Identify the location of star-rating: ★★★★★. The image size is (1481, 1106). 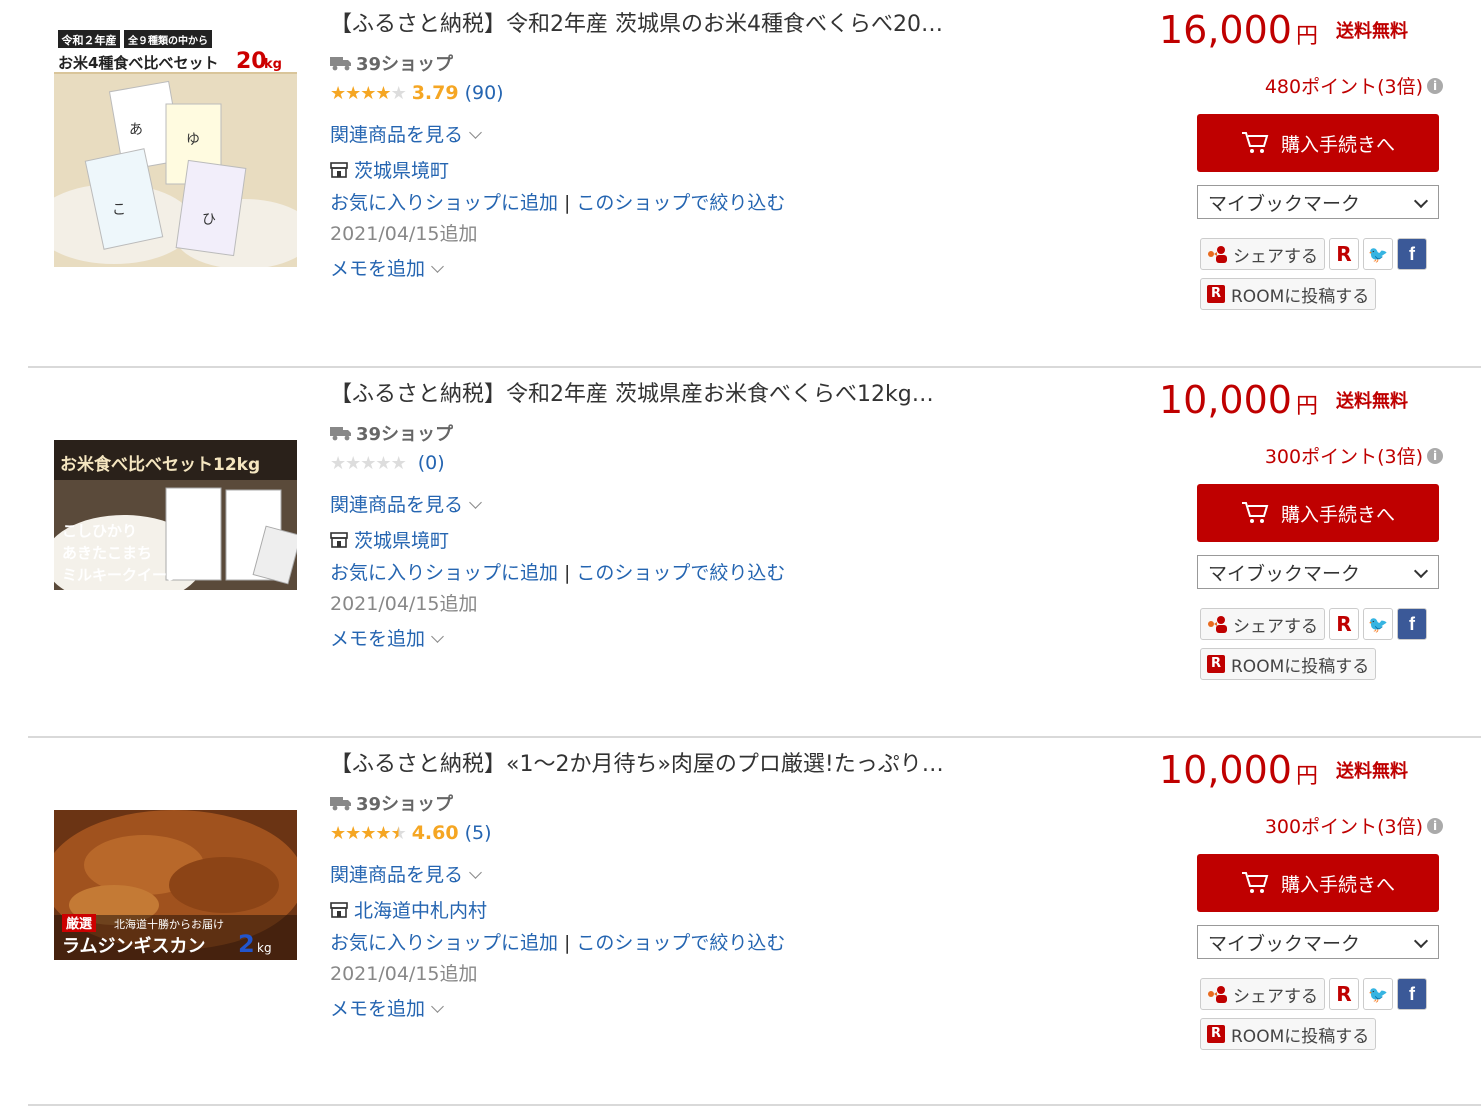
(368, 833).